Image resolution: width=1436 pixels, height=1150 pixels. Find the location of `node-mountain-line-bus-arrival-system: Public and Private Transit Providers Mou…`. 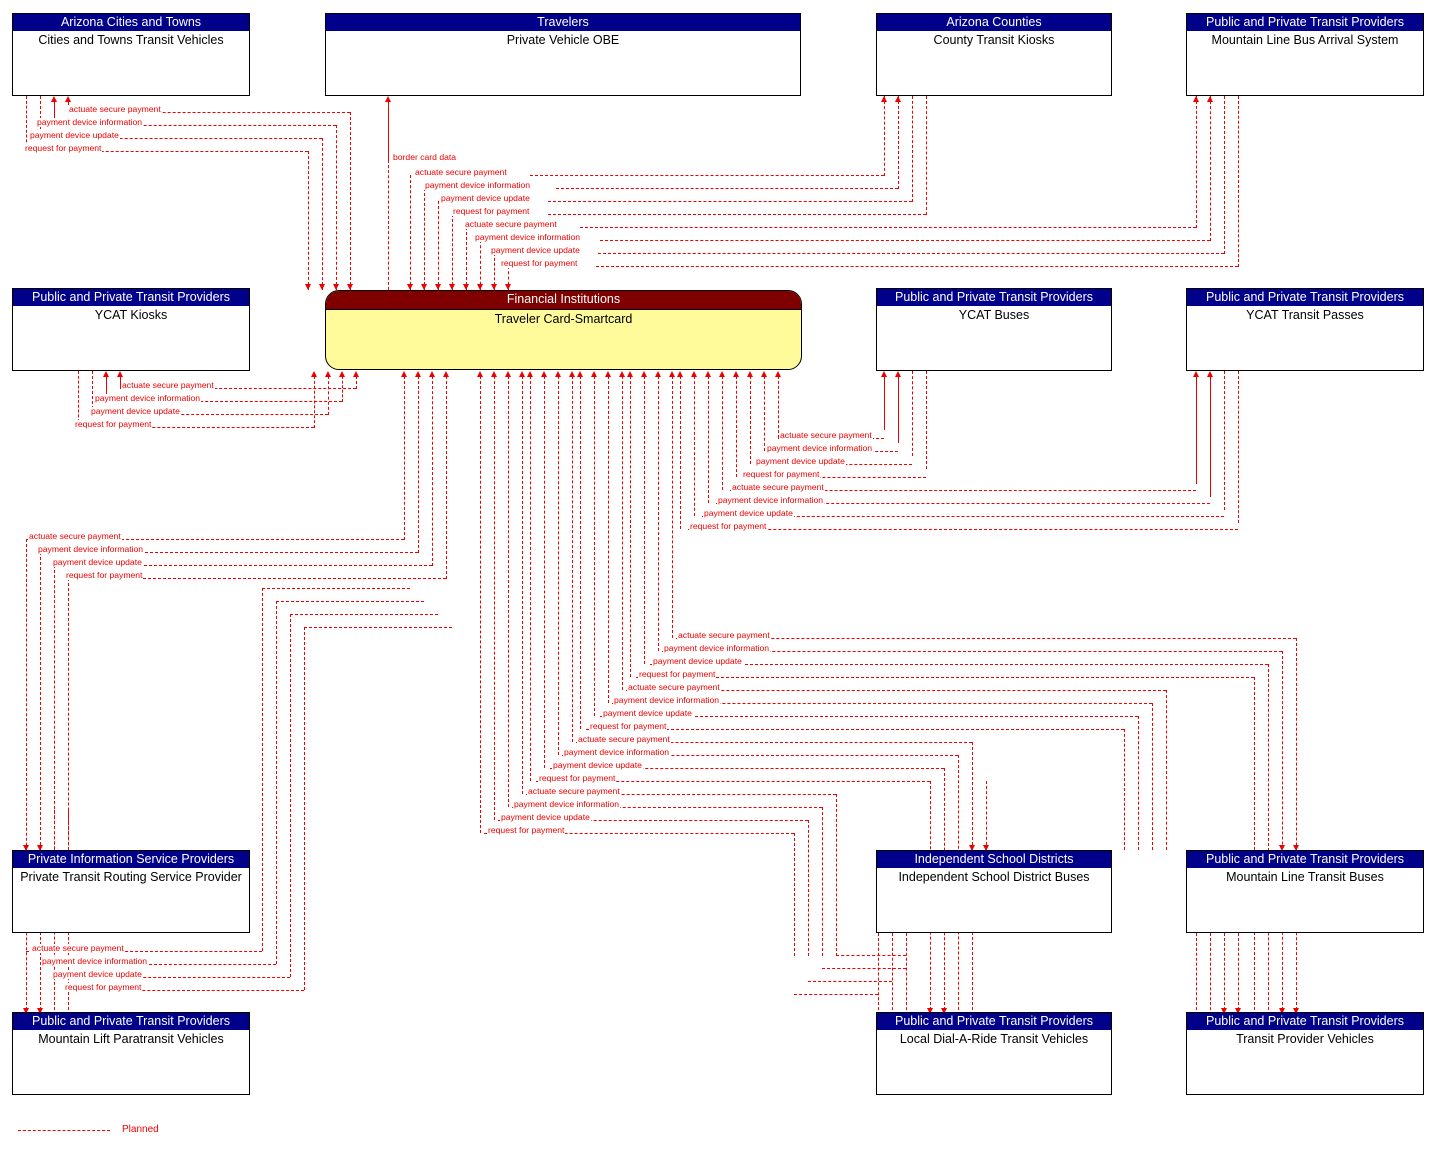

node-mountain-line-bus-arrival-system: Public and Private Transit Providers Mou… is located at coordinates (1305, 54).